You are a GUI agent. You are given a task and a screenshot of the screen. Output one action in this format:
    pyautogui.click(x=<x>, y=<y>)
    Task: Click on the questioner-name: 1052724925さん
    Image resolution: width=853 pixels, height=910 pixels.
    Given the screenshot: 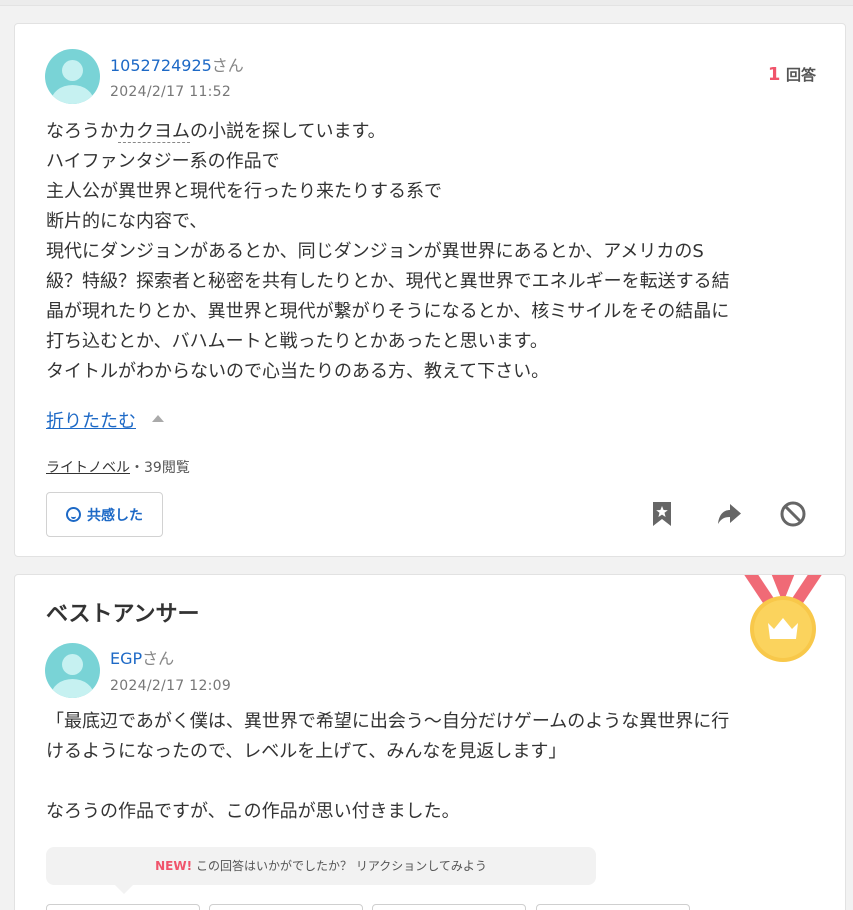 What is the action you would take?
    pyautogui.click(x=177, y=64)
    